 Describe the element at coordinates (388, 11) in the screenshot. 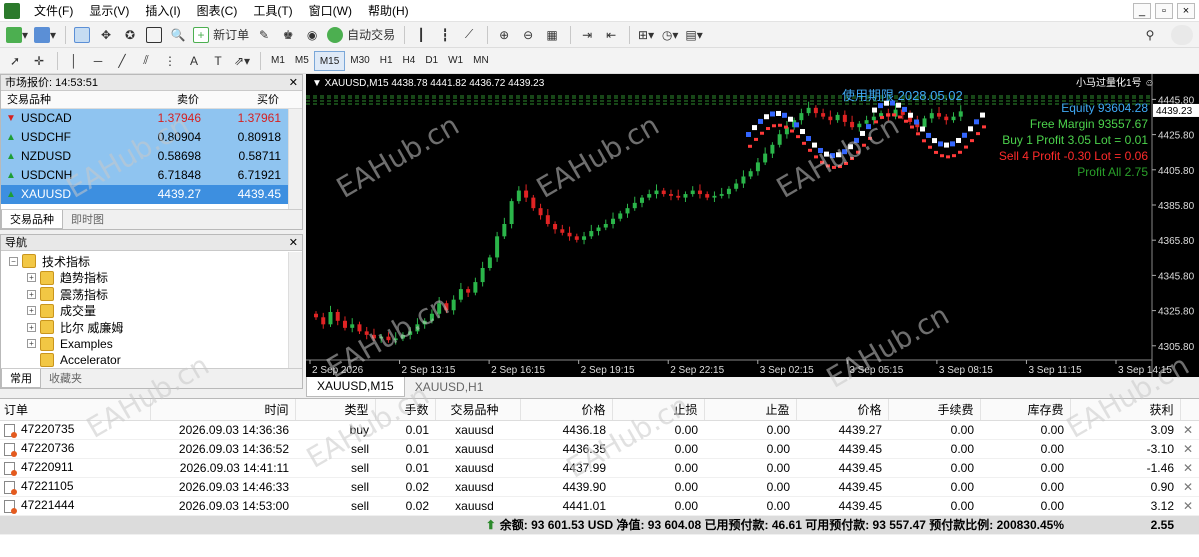

I see `menu-help: 帮助(H)` at that location.